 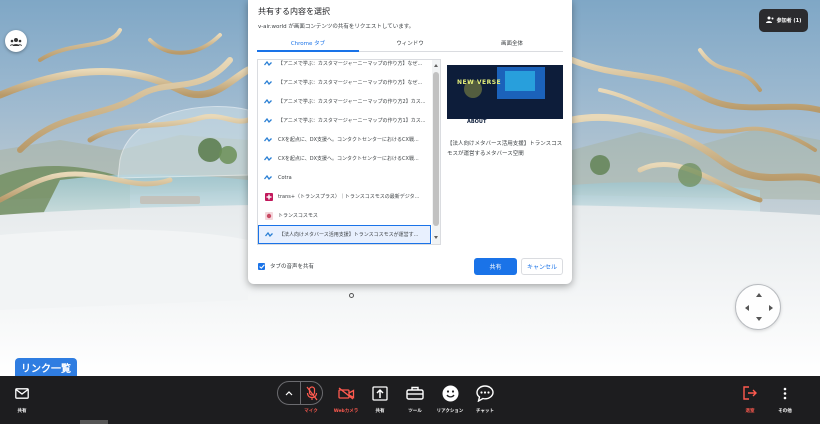 I want to click on screen-share-button: 共有, so click(x=380, y=402).